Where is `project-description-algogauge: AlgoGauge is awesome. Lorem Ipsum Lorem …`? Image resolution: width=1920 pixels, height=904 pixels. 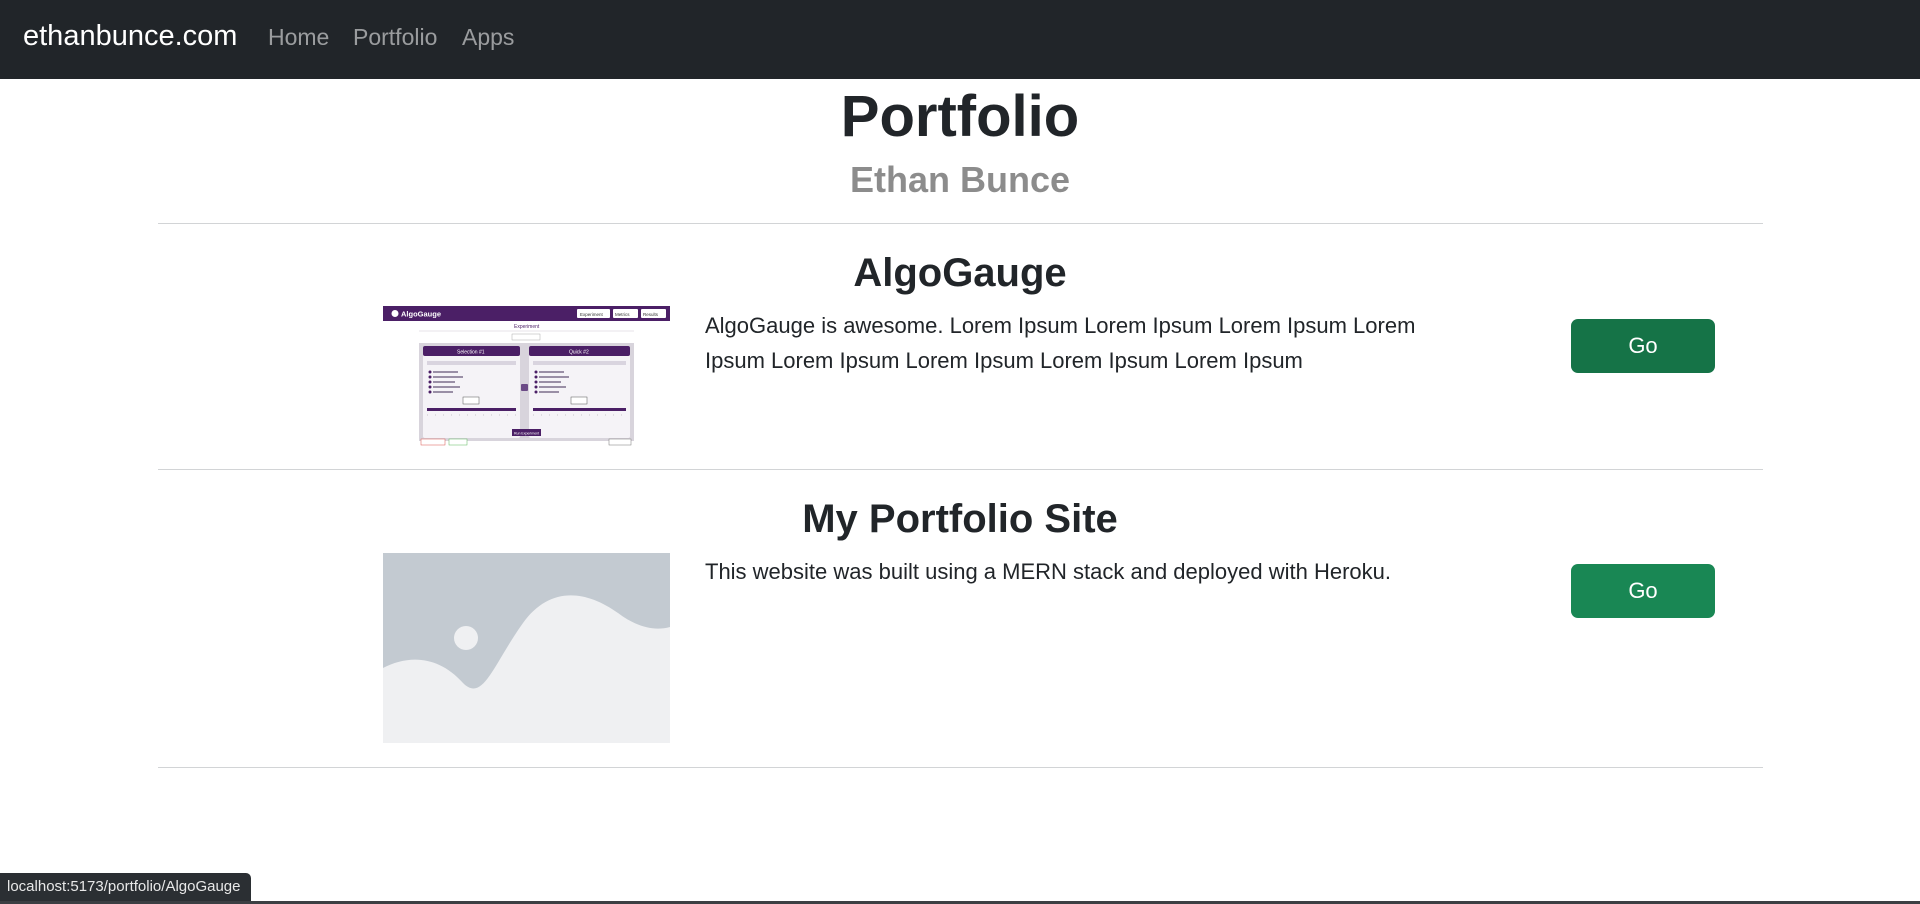 project-description-algogauge: AlgoGauge is awesome. Lorem Ipsum Lorem … is located at coordinates (1060, 343).